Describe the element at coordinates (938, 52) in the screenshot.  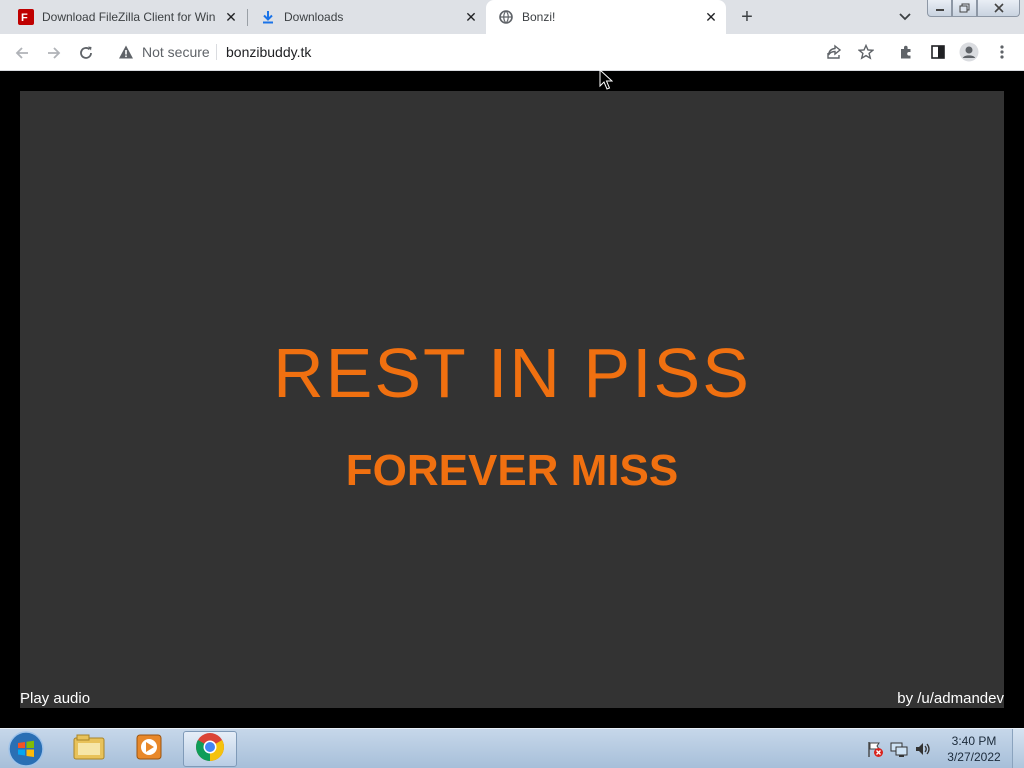
I see `side-panel-icon` at that location.